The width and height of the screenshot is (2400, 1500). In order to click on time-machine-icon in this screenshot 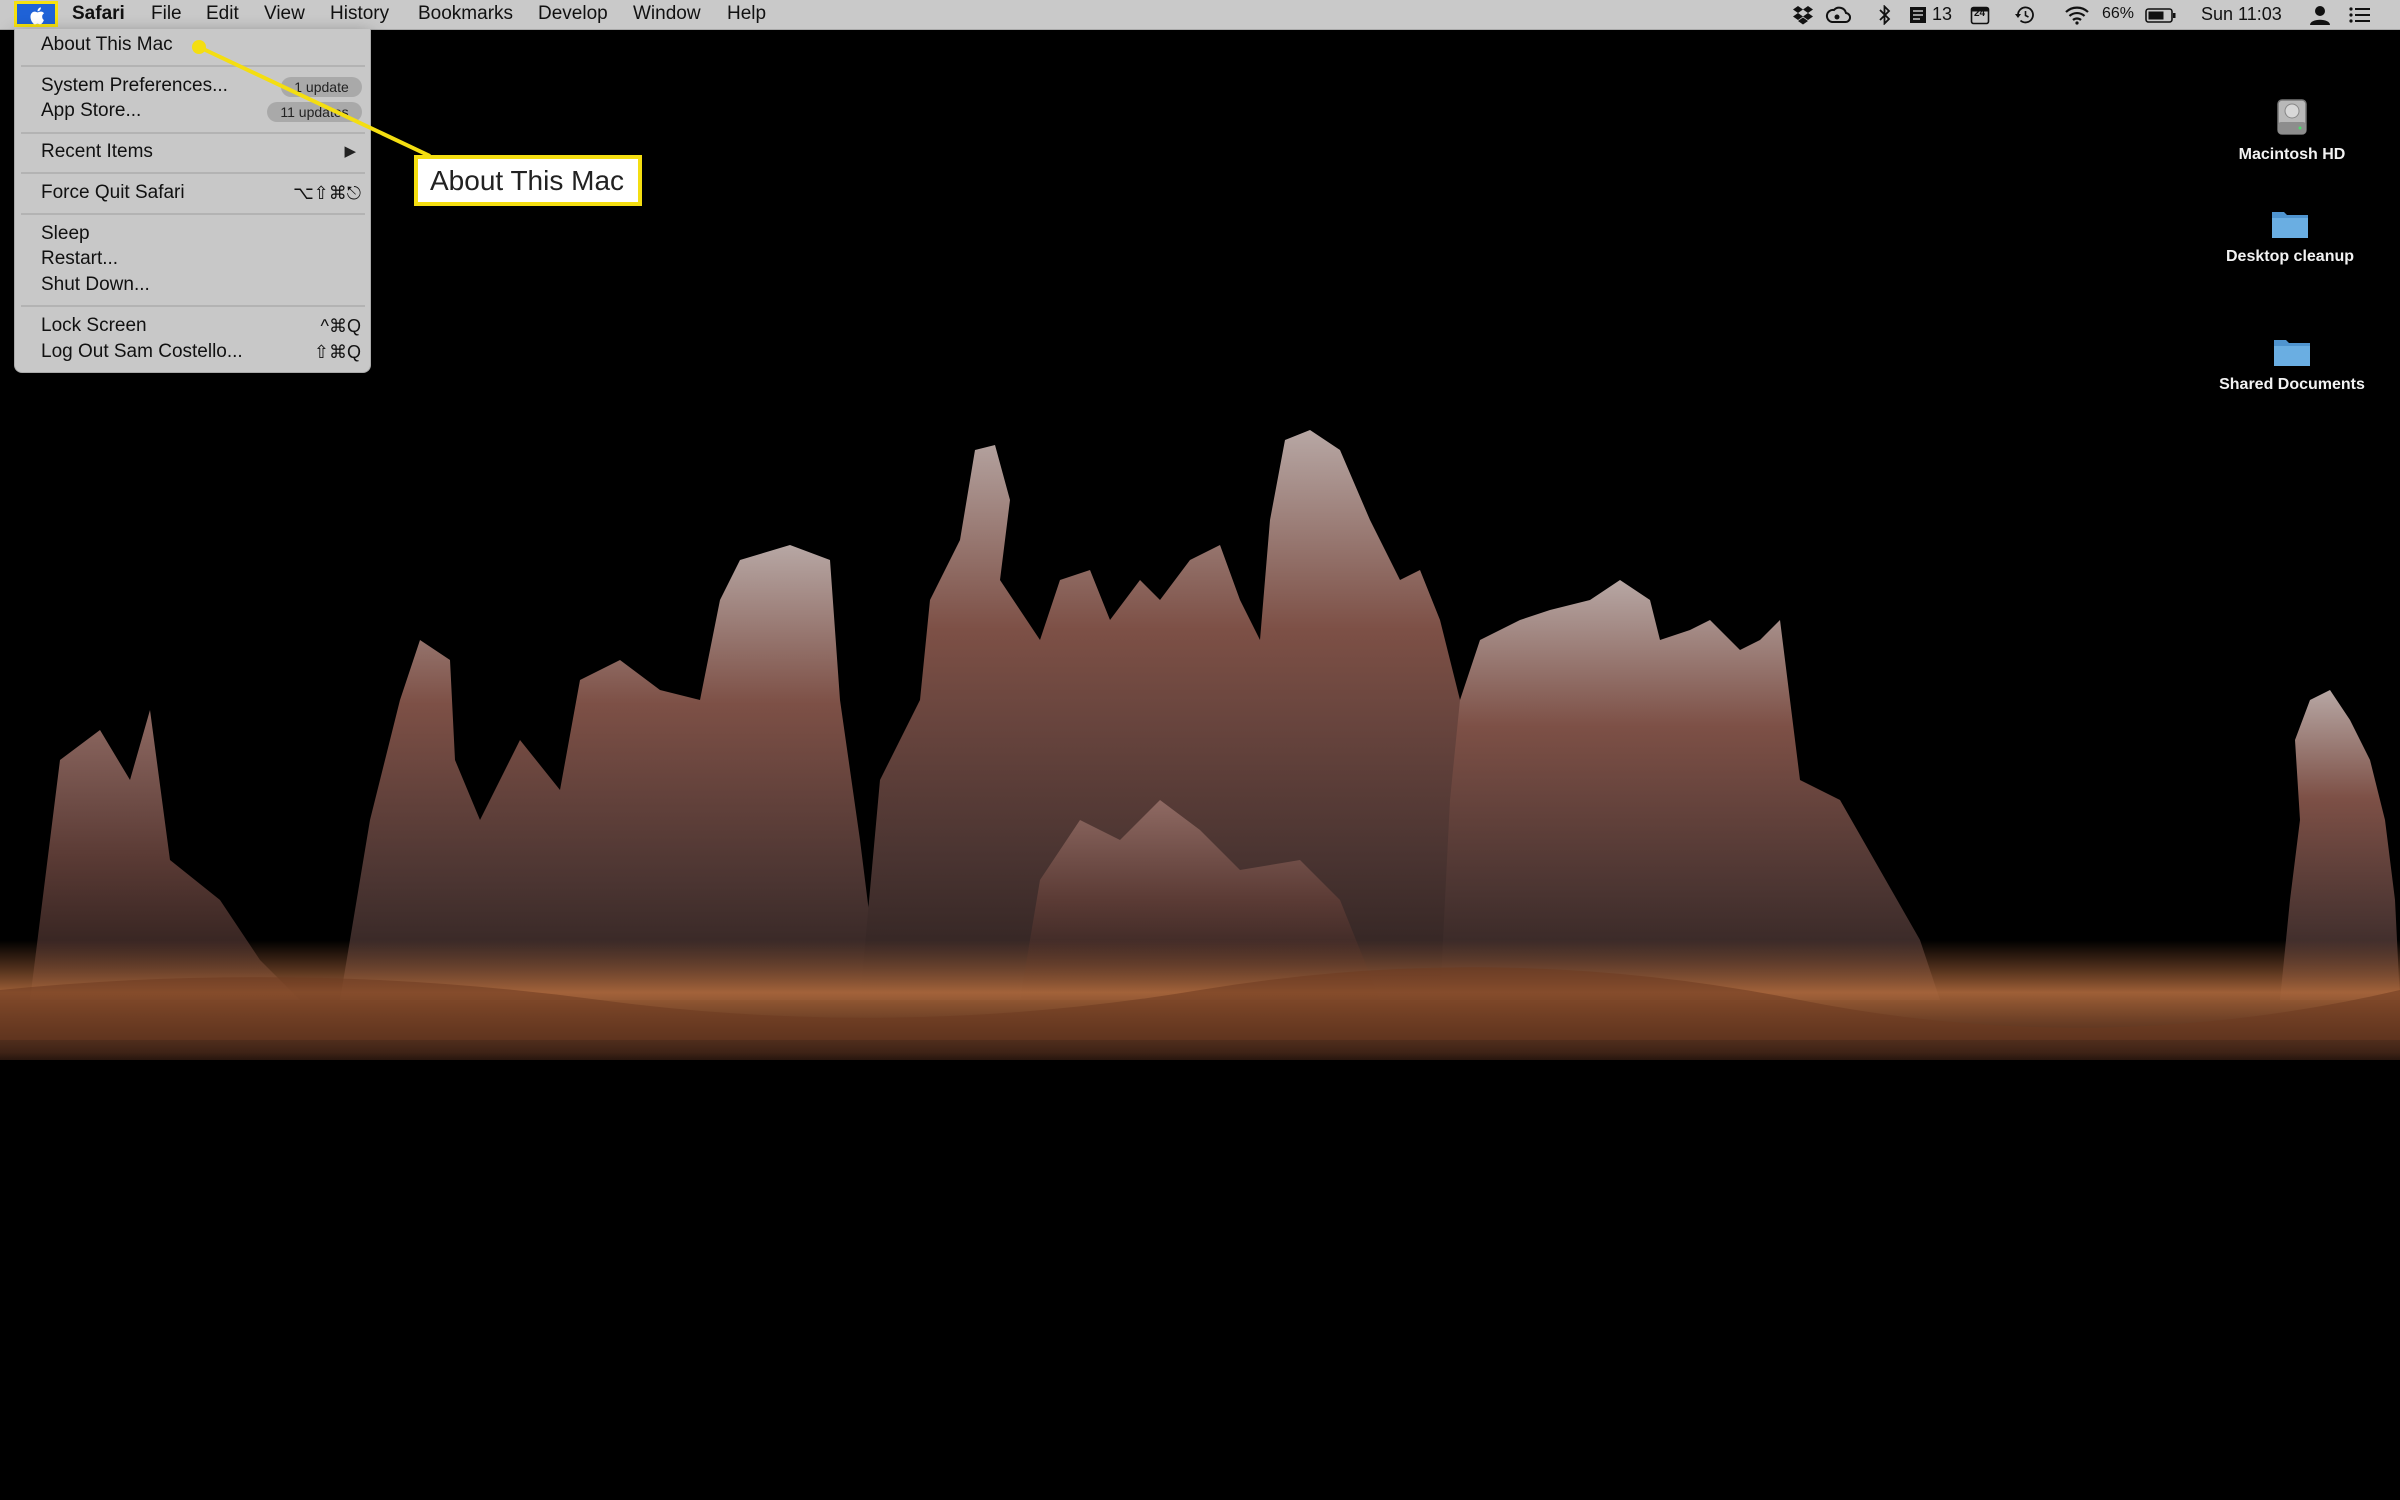, I will do `click(2025, 15)`.